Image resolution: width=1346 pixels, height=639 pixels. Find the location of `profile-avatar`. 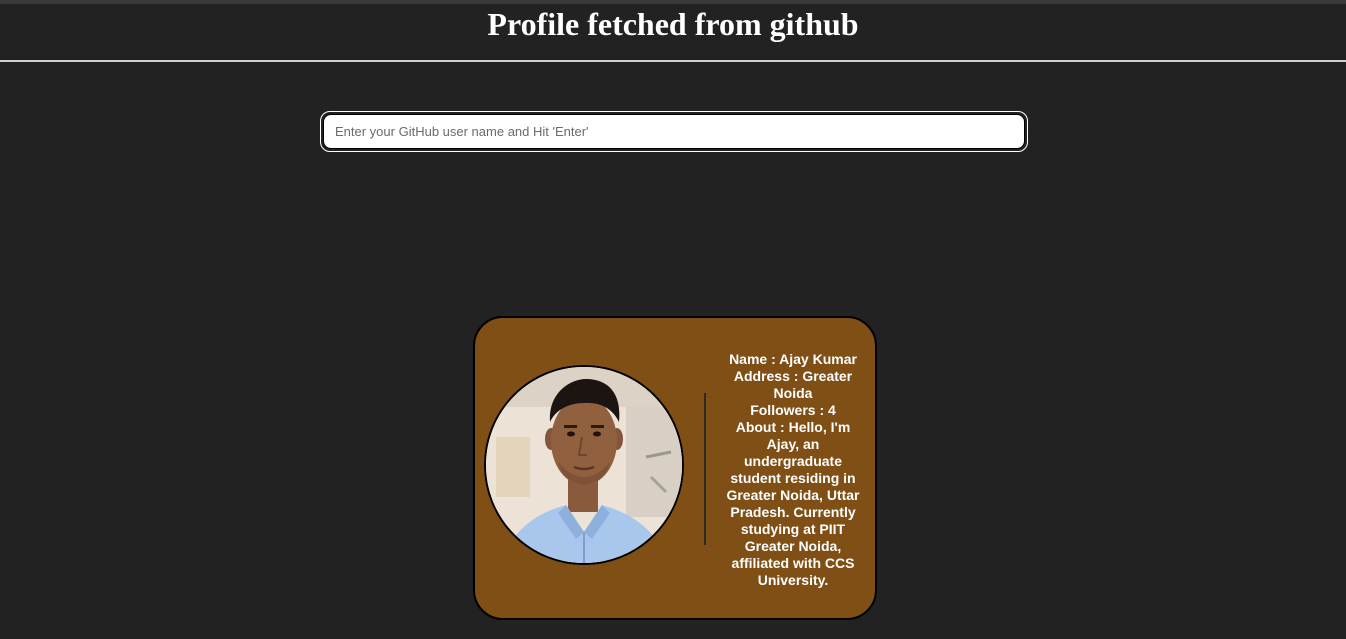

profile-avatar is located at coordinates (584, 465).